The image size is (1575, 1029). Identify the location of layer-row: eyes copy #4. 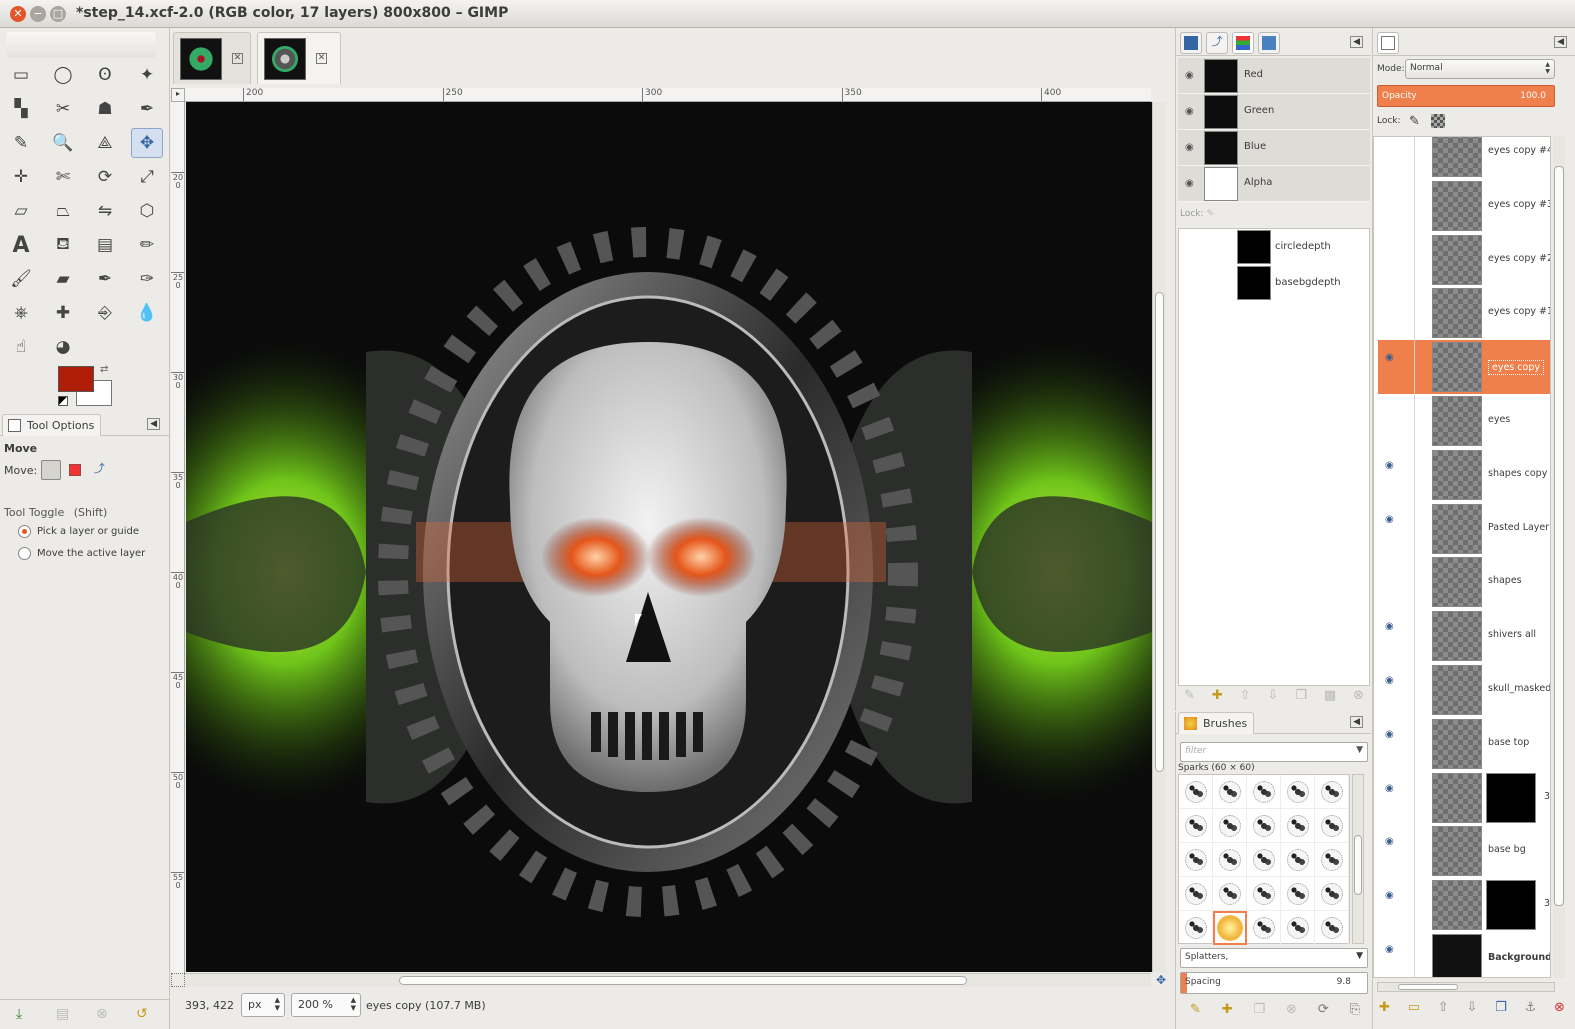
(1464, 158).